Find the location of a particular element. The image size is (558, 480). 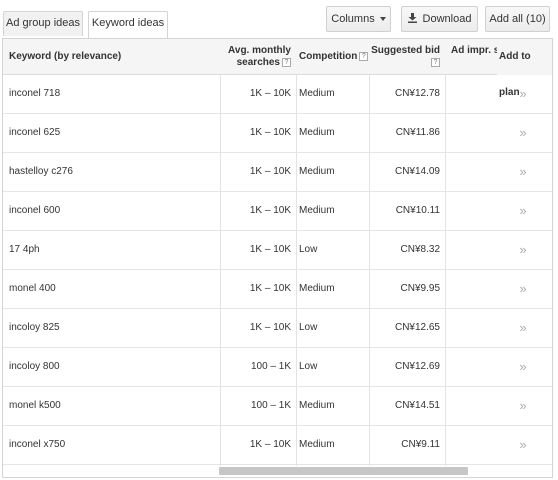

header-avg-line1: Avg. monthly is located at coordinates (259, 50).